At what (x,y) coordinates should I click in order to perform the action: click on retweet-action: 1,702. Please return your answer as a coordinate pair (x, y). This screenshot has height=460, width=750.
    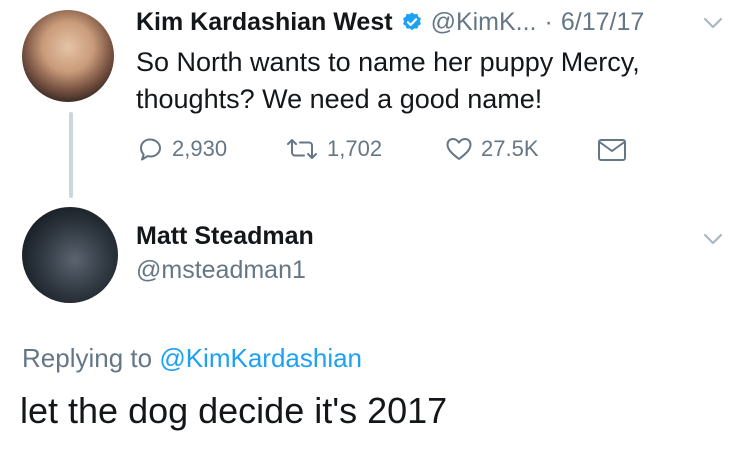
    Looking at the image, I should click on (333, 149).